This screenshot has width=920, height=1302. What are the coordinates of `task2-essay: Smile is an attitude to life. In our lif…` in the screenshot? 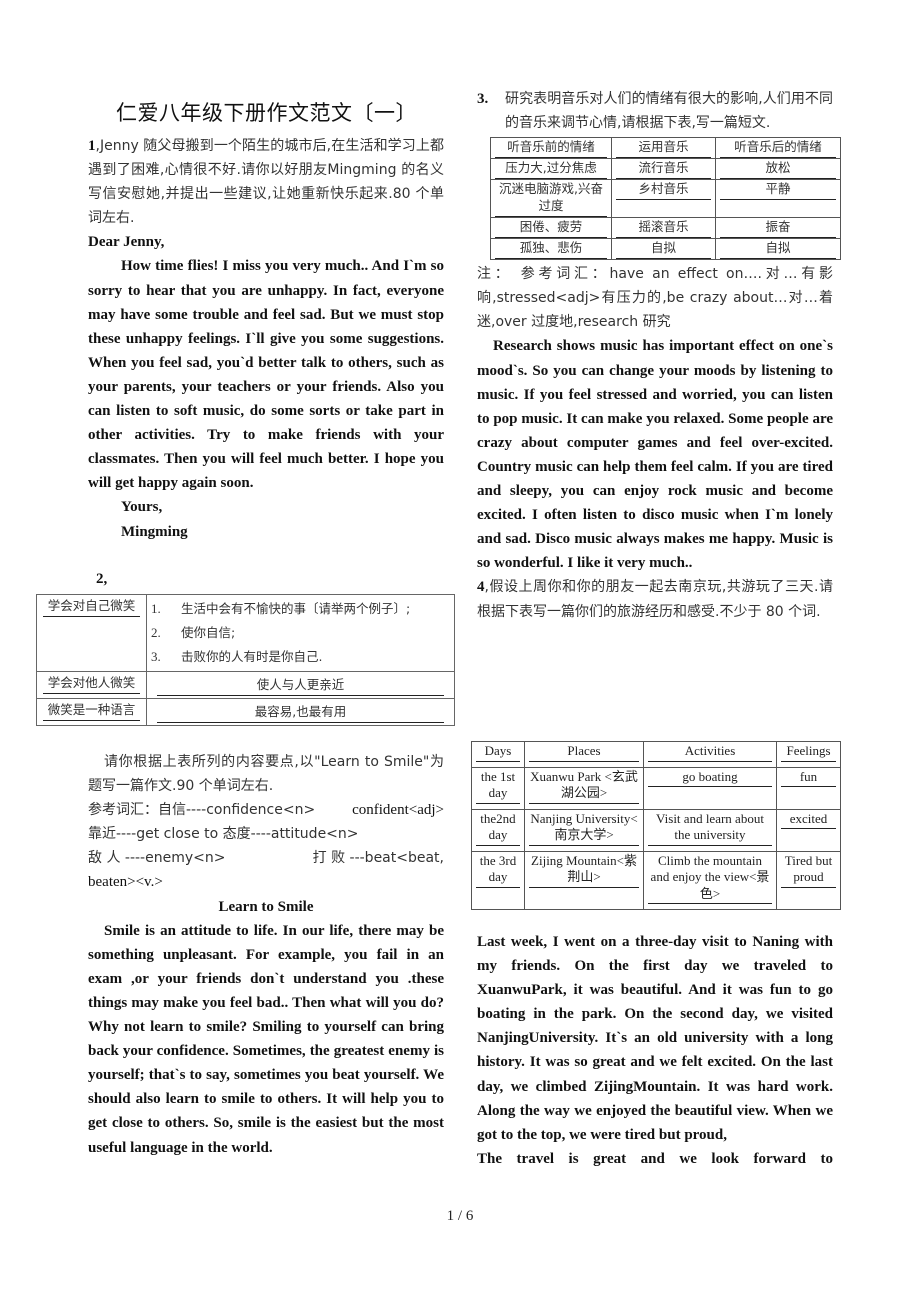 It's located at (266, 1039).